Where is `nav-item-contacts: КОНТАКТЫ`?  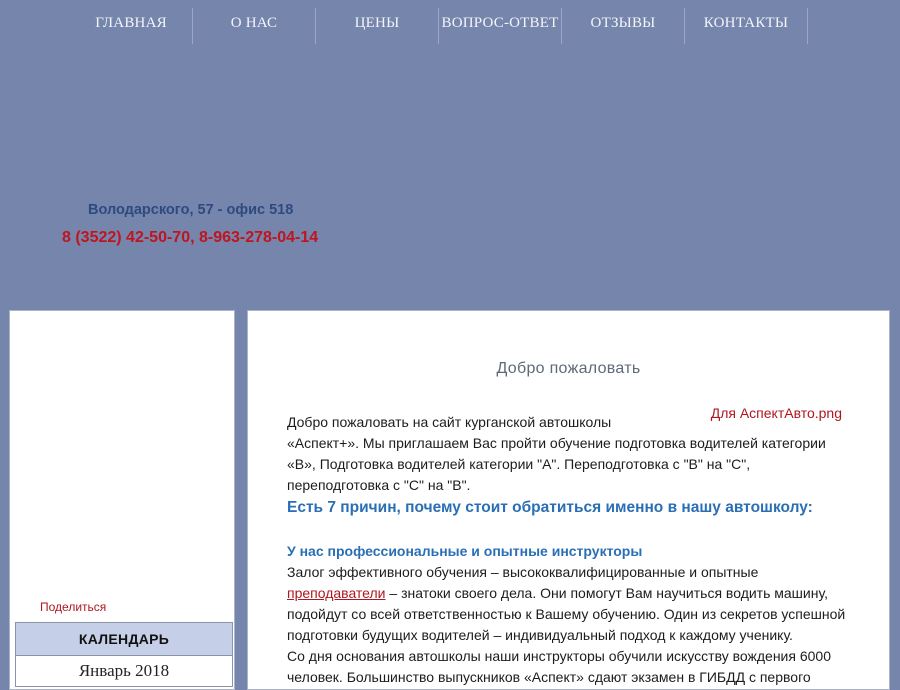
nav-item-contacts: КОНТАКТЫ is located at coordinates (746, 26).